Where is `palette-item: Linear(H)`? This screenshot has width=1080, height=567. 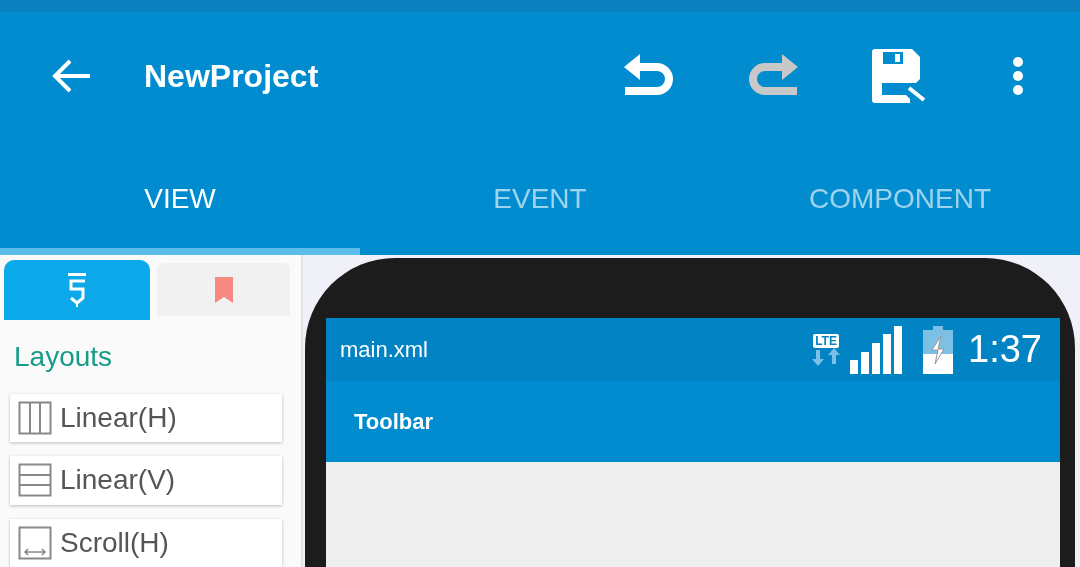 palette-item: Linear(H) is located at coordinates (146, 418).